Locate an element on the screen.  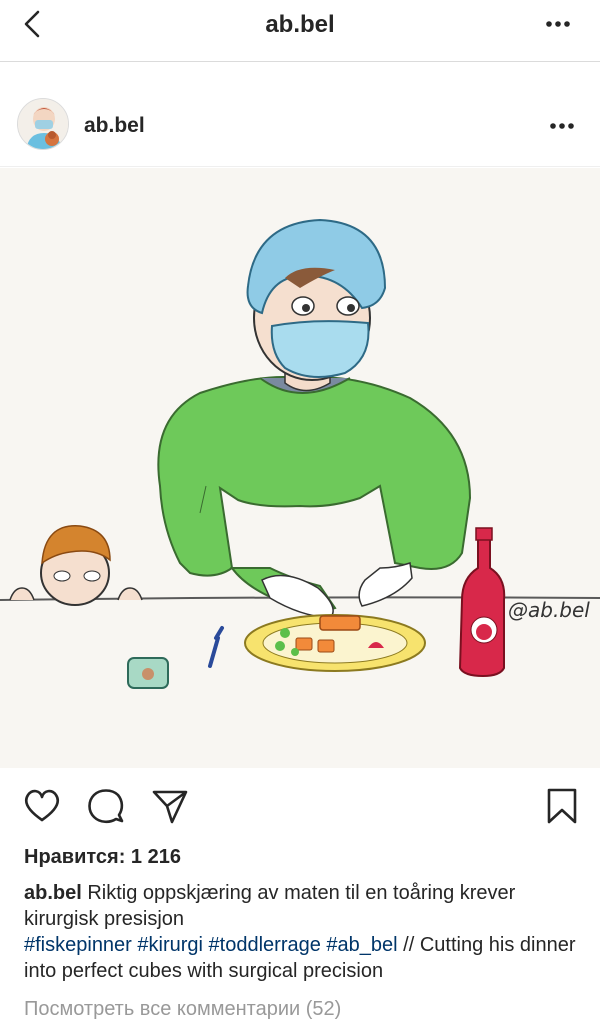
view-all-comments-link: Посмотреть все комментарии (52) is located at coordinates (182, 1009).